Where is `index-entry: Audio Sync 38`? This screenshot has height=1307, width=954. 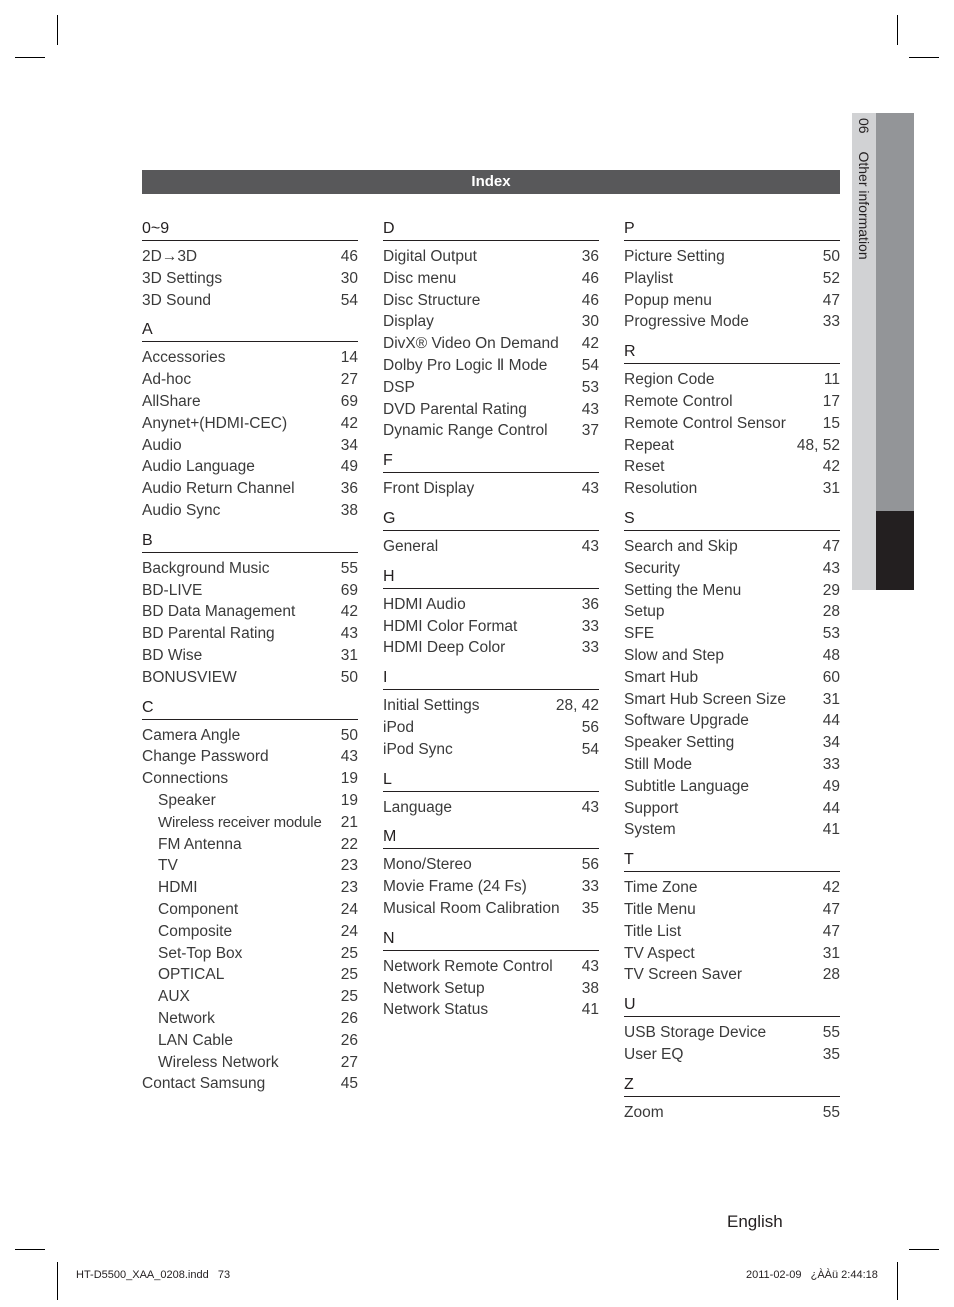 index-entry: Audio Sync 38 is located at coordinates (250, 511).